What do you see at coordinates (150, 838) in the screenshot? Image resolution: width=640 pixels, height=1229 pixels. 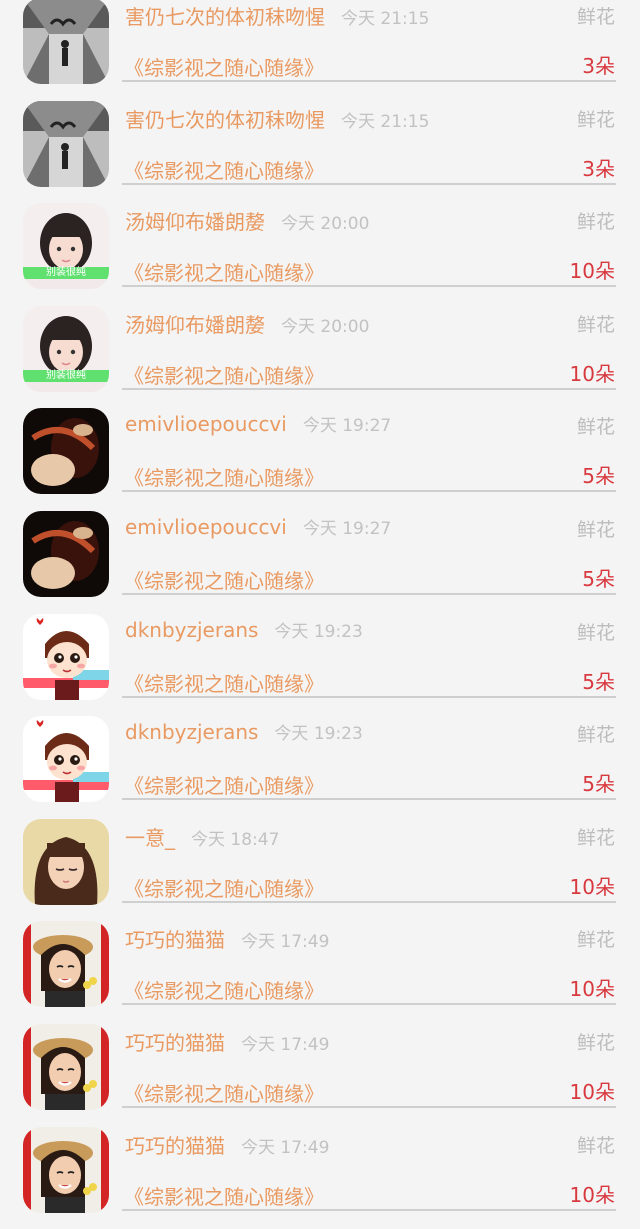 I see `user-name: 一意_` at bounding box center [150, 838].